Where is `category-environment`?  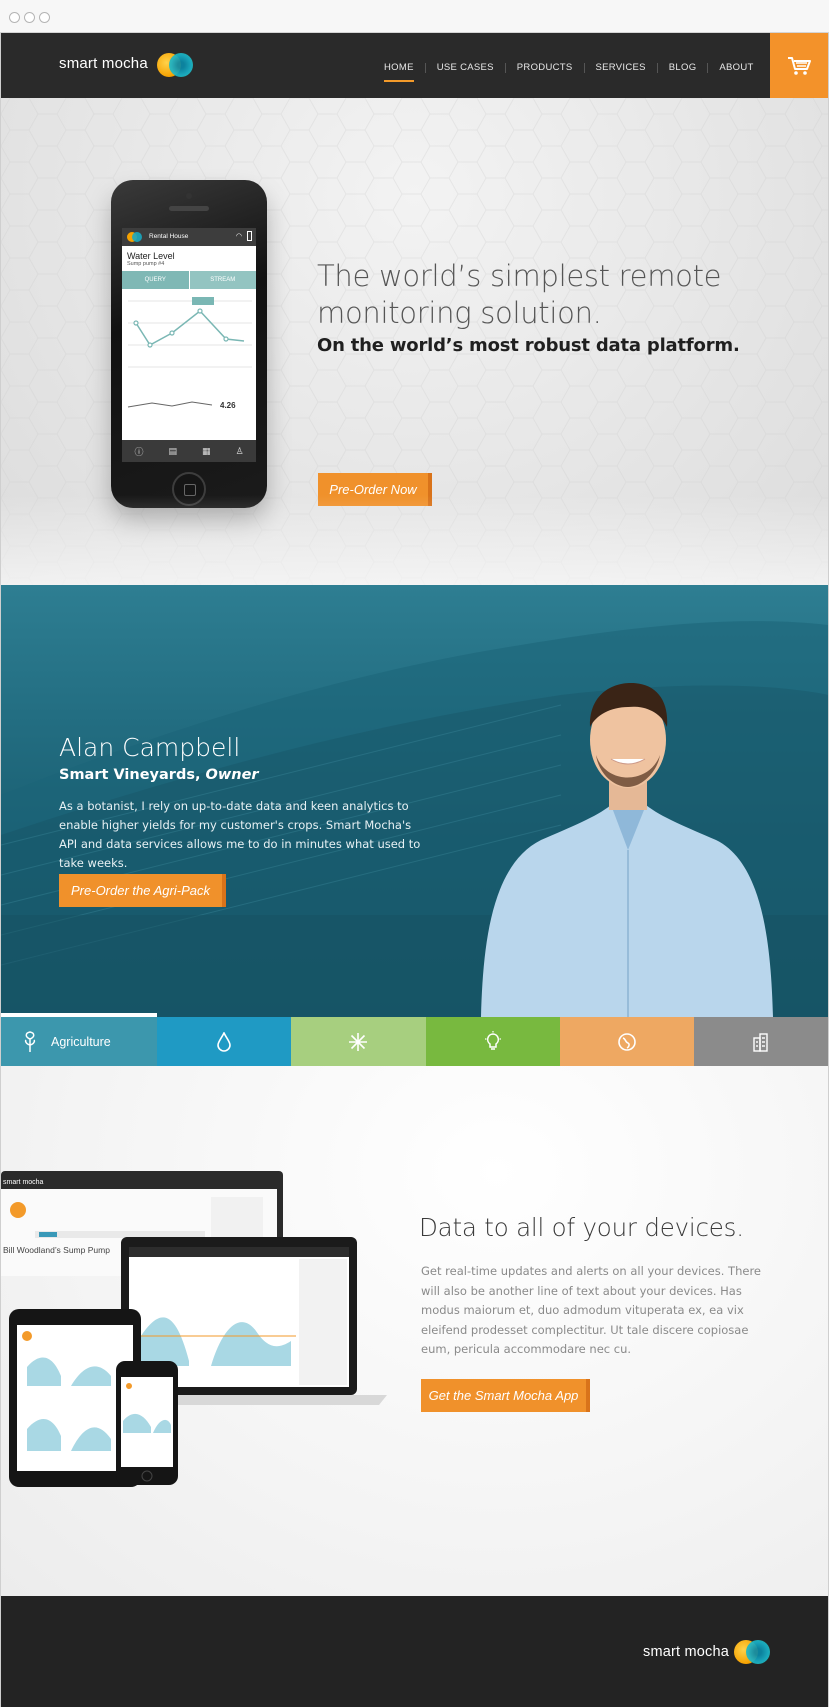 category-environment is located at coordinates (626, 1041).